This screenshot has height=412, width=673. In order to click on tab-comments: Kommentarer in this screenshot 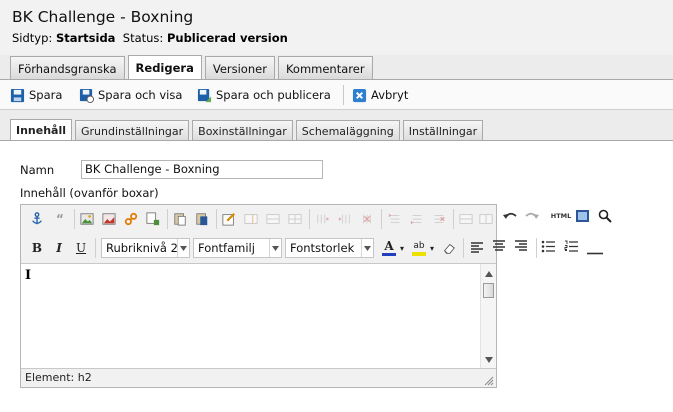, I will do `click(325, 68)`.